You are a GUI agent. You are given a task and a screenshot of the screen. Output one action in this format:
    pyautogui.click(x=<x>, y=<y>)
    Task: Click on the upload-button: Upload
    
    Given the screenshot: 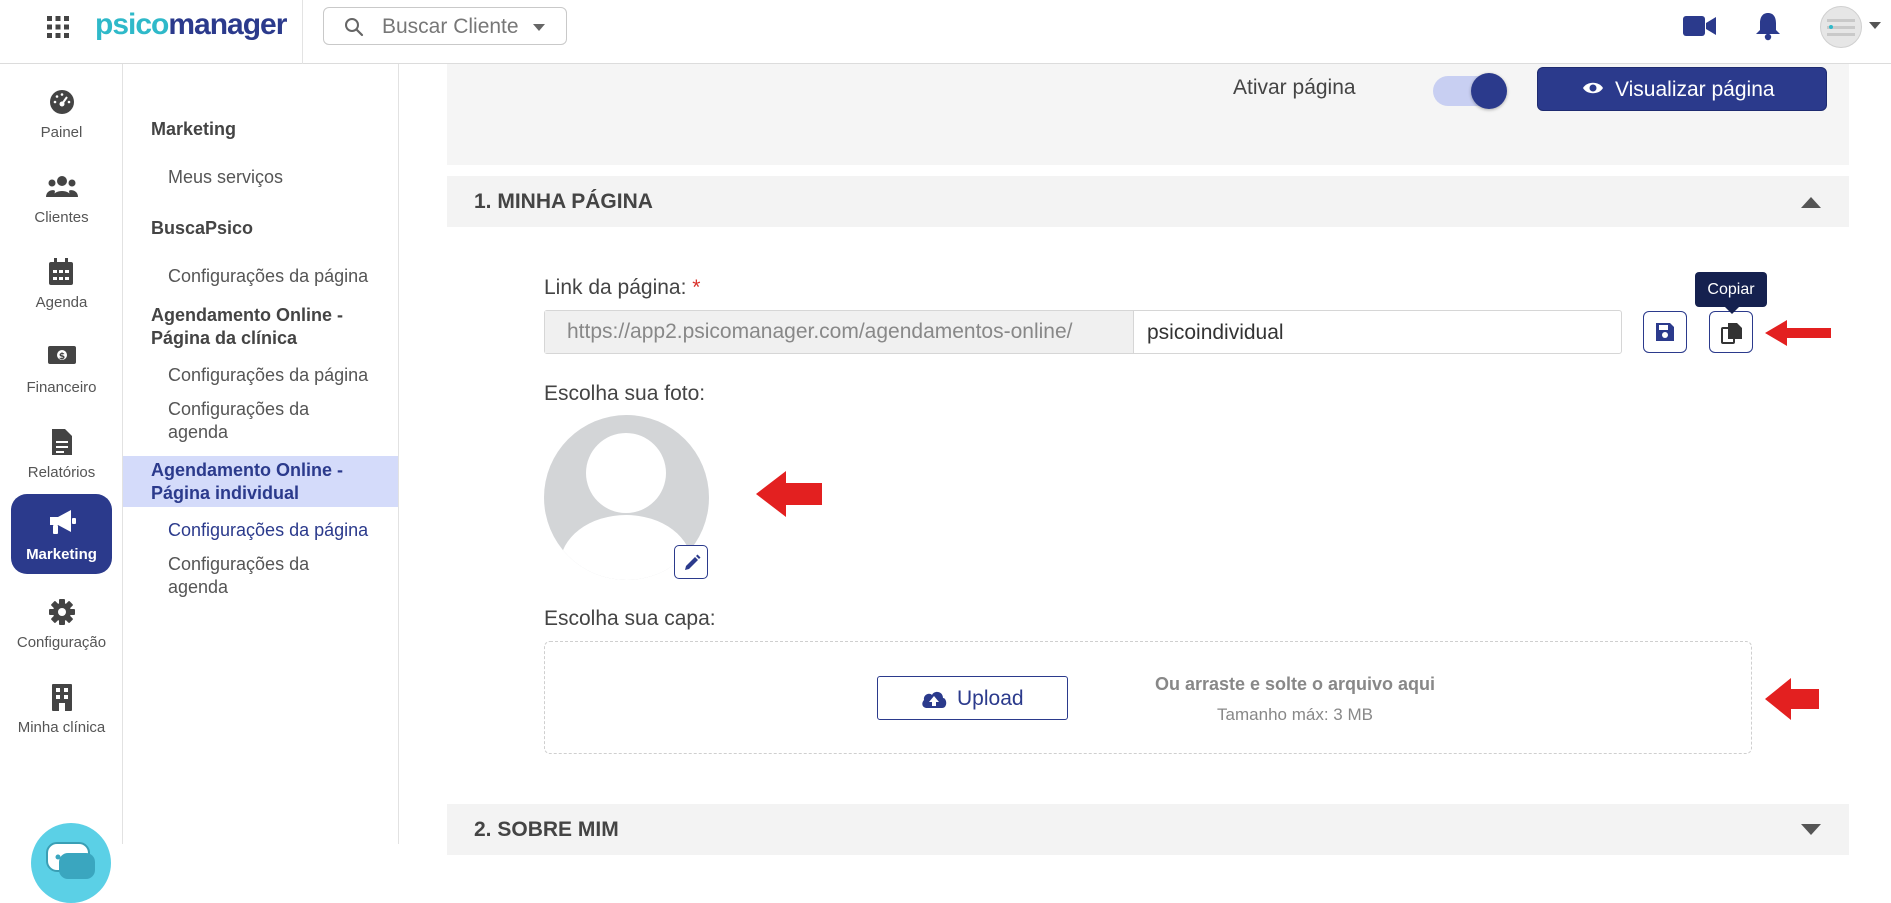 What is the action you would take?
    pyautogui.click(x=972, y=698)
    